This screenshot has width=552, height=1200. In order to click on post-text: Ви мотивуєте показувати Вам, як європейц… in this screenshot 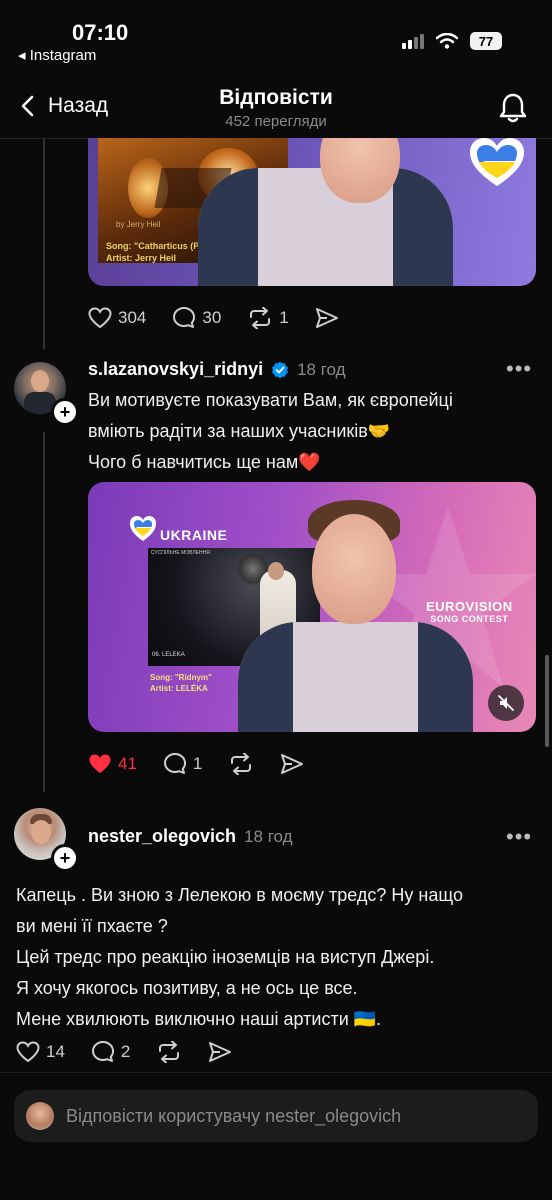, I will do `click(313, 431)`.